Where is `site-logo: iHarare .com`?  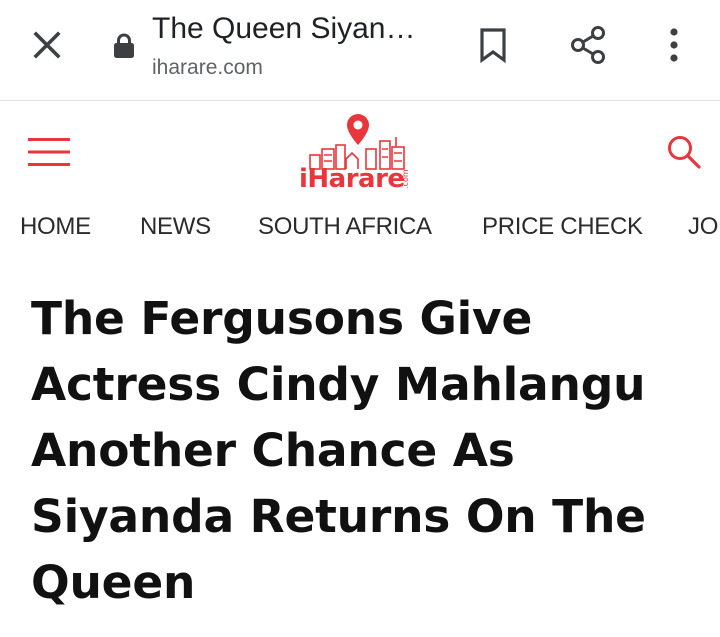
site-logo: iHarare .com is located at coordinates (358, 151).